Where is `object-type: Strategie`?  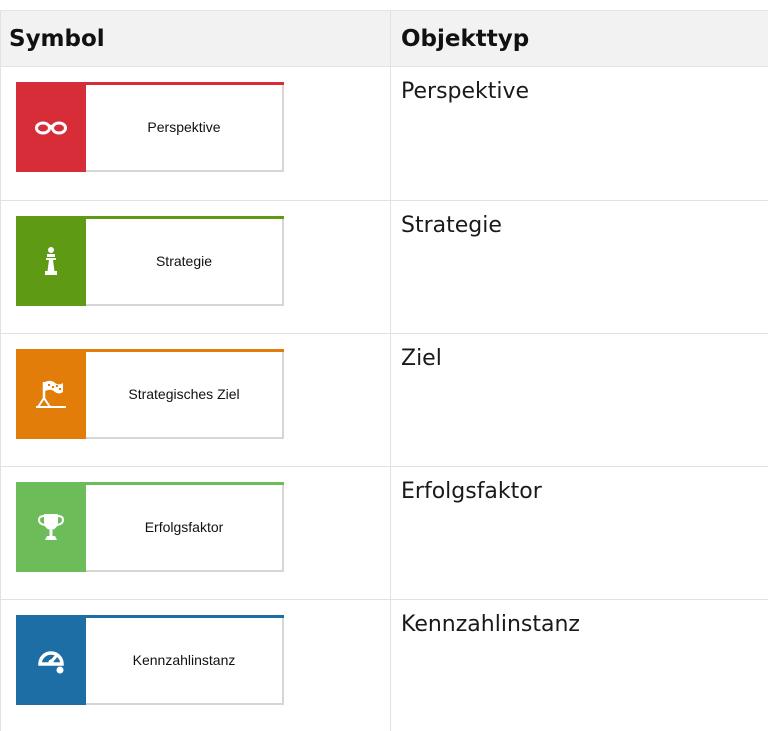
object-type: Strategie is located at coordinates (451, 225).